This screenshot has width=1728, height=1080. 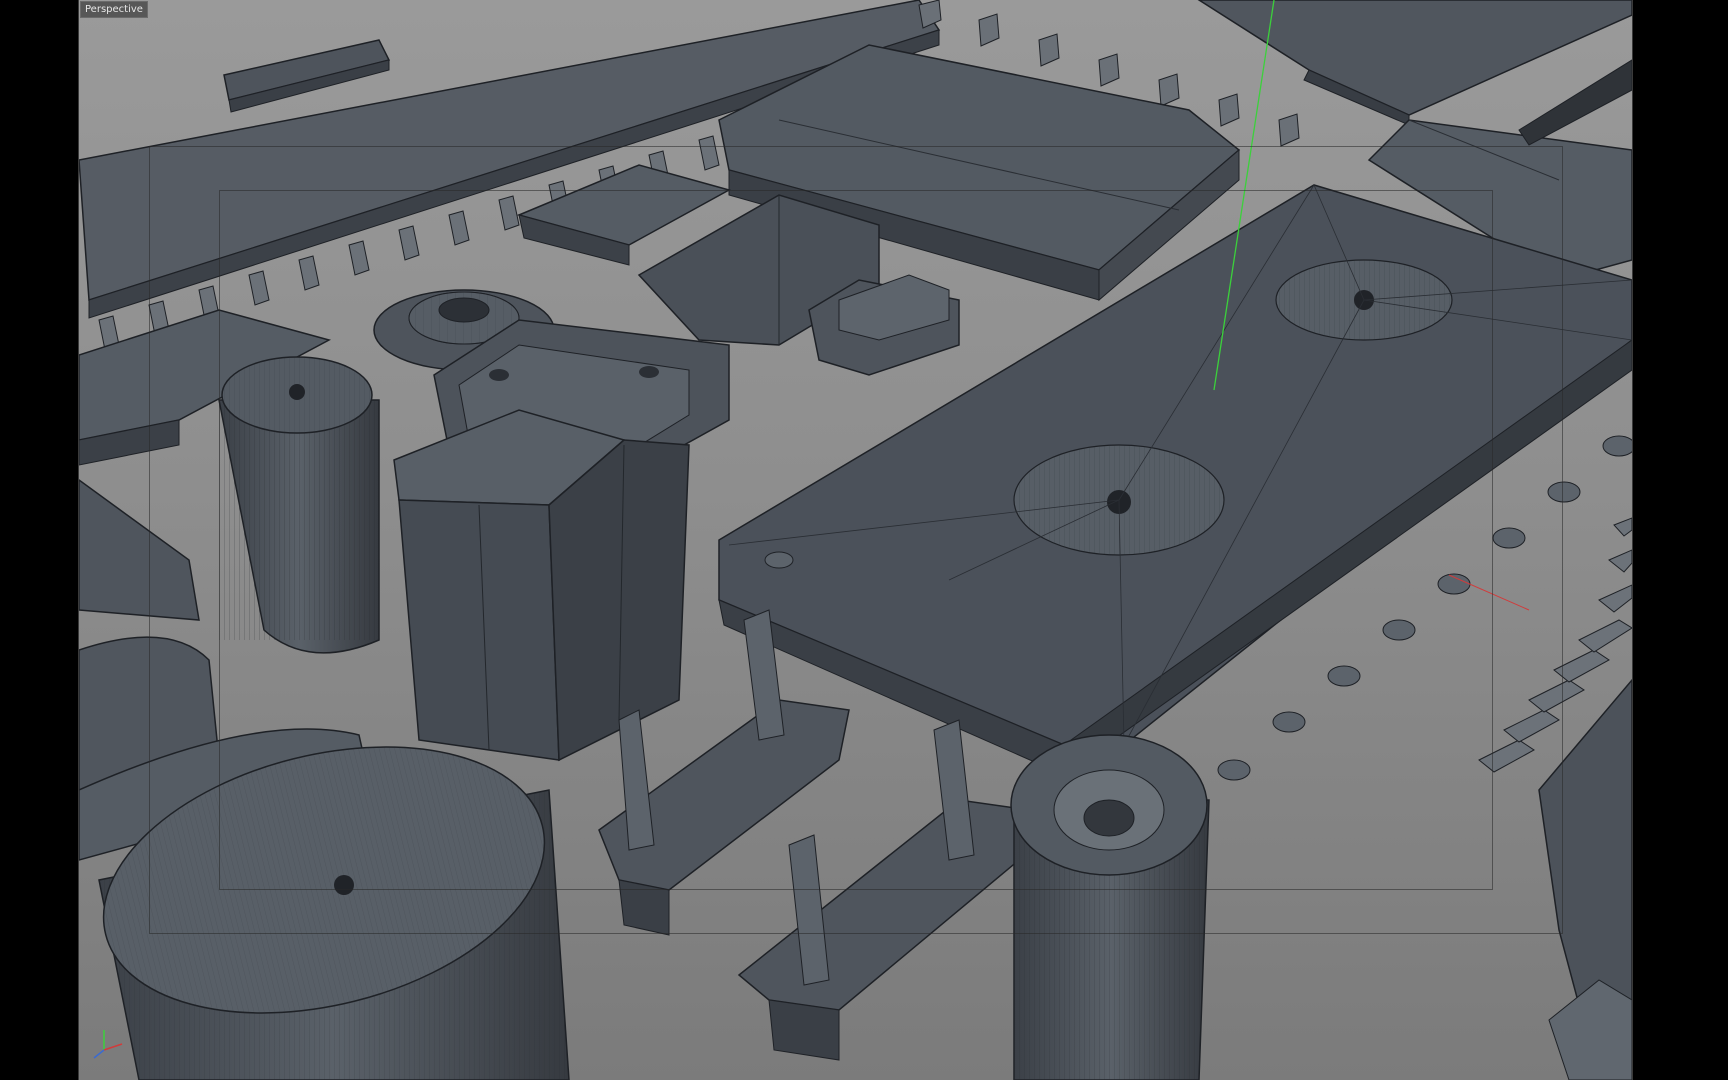 What do you see at coordinates (299, 505) in the screenshot?
I see `cylinder-capacitor-left` at bounding box center [299, 505].